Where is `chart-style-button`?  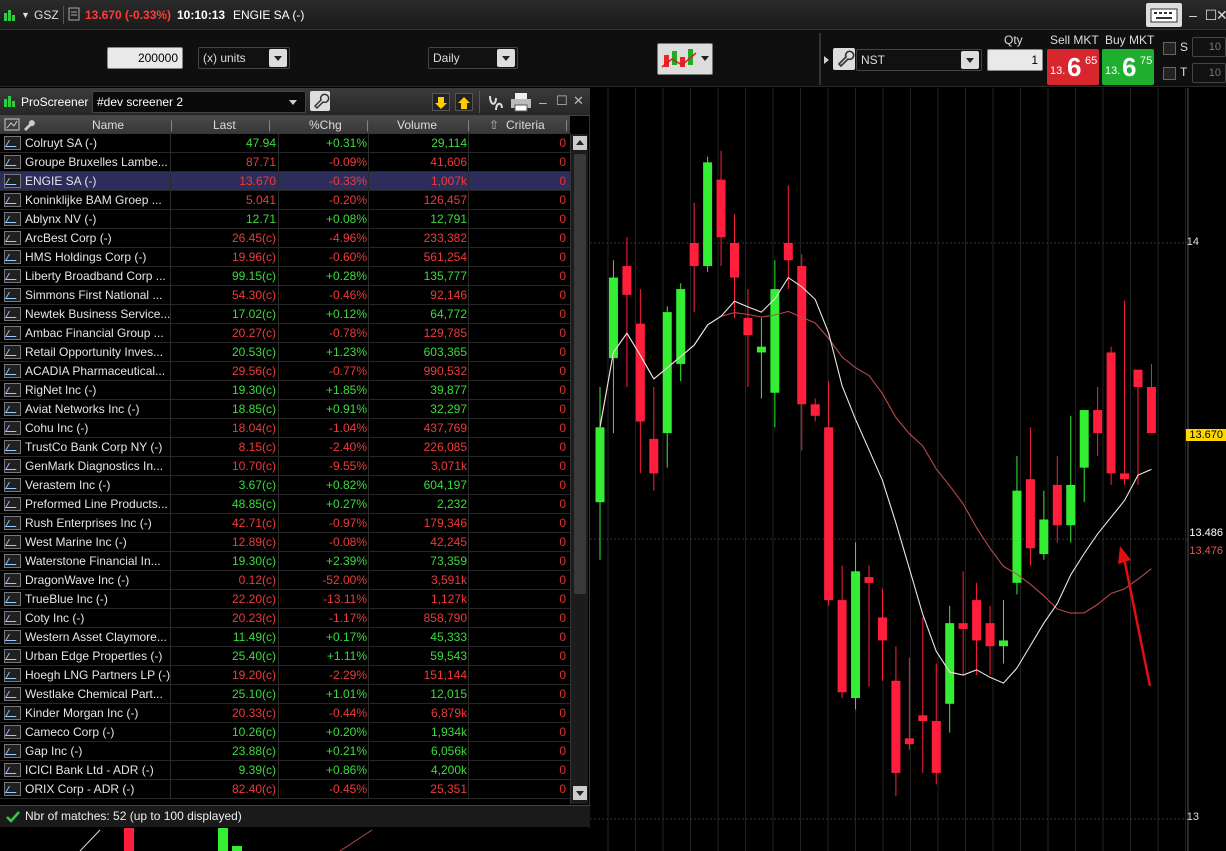 chart-style-button is located at coordinates (685, 59).